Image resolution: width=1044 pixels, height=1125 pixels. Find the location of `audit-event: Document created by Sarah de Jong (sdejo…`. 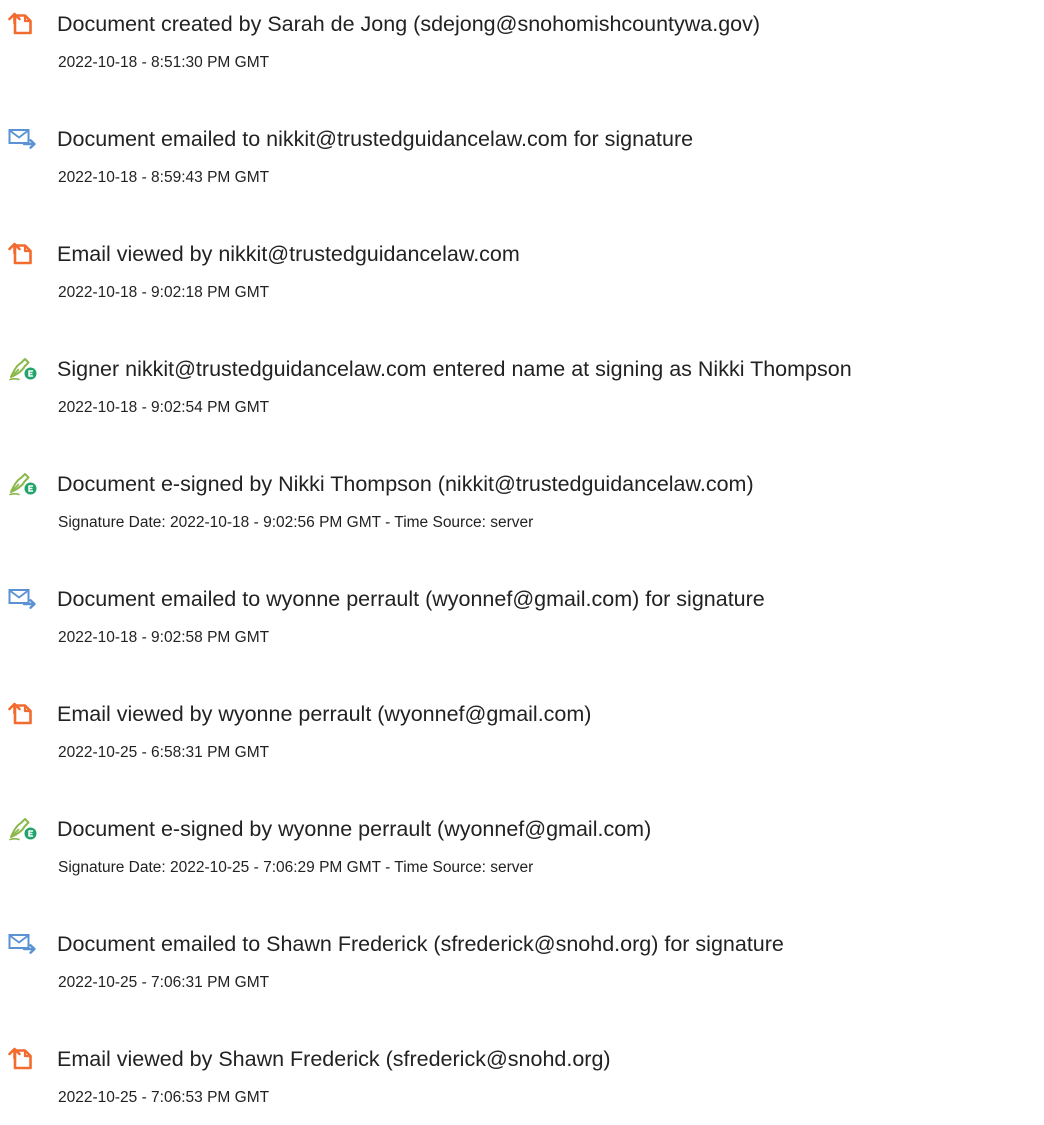

audit-event: Document created by Sarah de Jong (sdejo… is located at coordinates (522, 45).